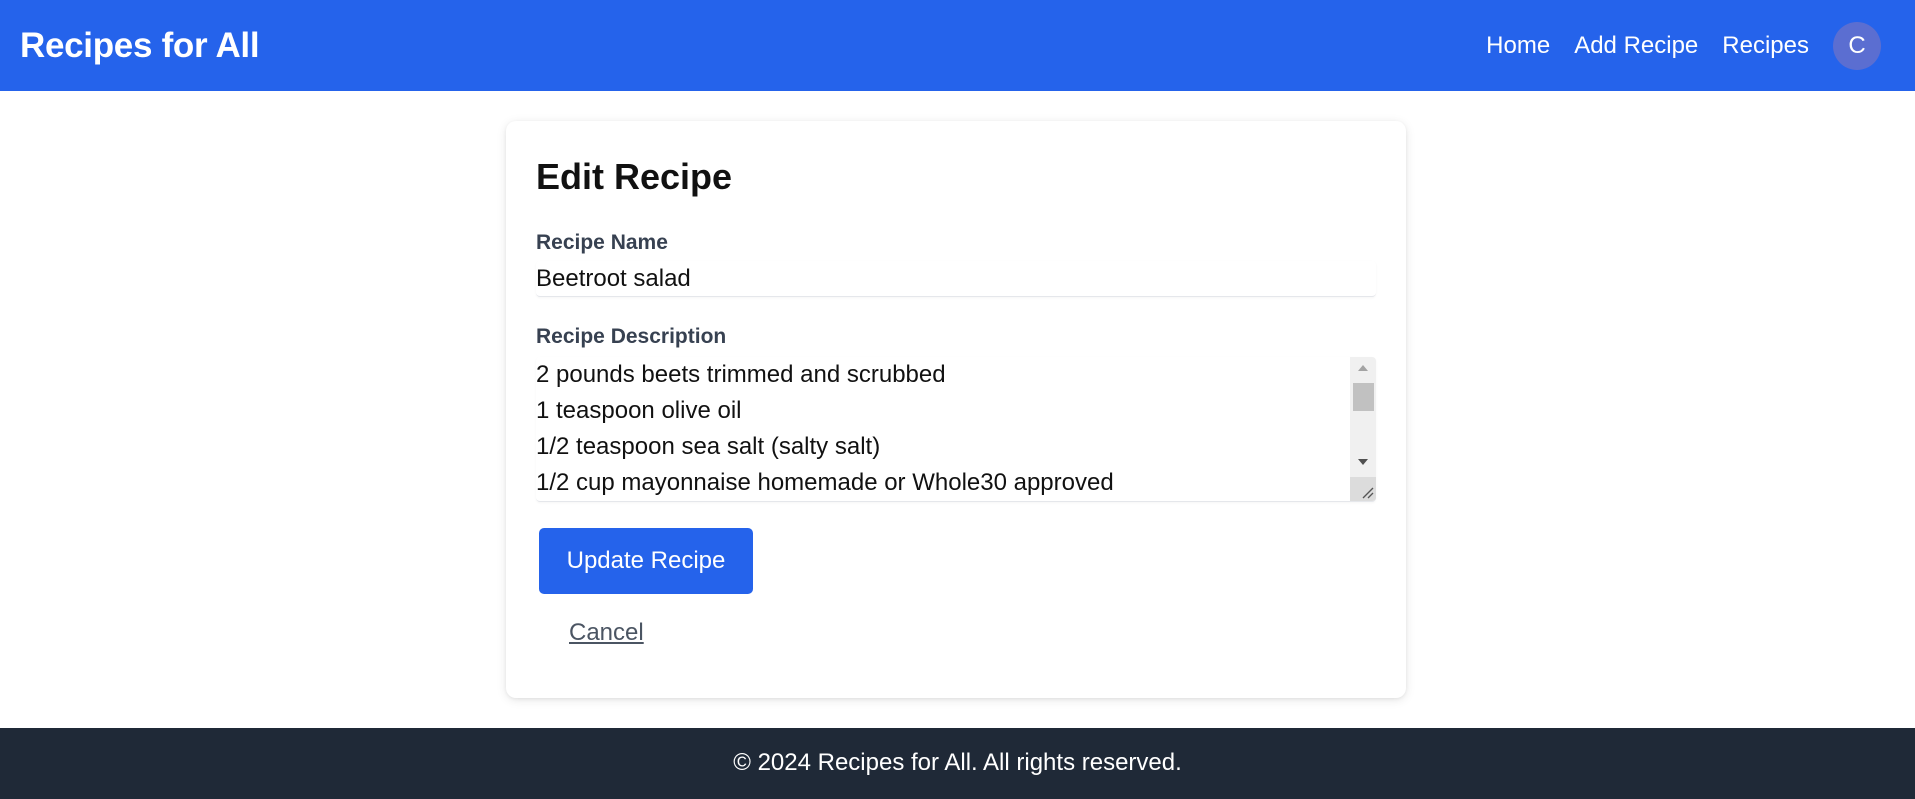 This screenshot has height=799, width=1915. Describe the element at coordinates (1363, 397) in the screenshot. I see `scroll-thumb` at that location.